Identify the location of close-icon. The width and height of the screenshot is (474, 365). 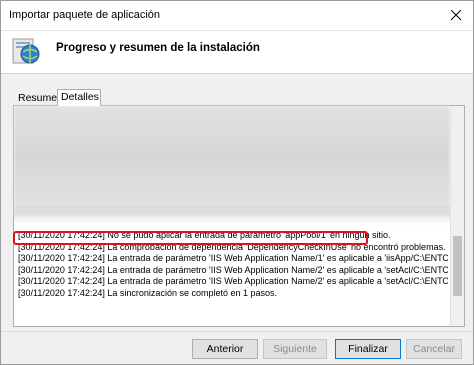
(456, 15).